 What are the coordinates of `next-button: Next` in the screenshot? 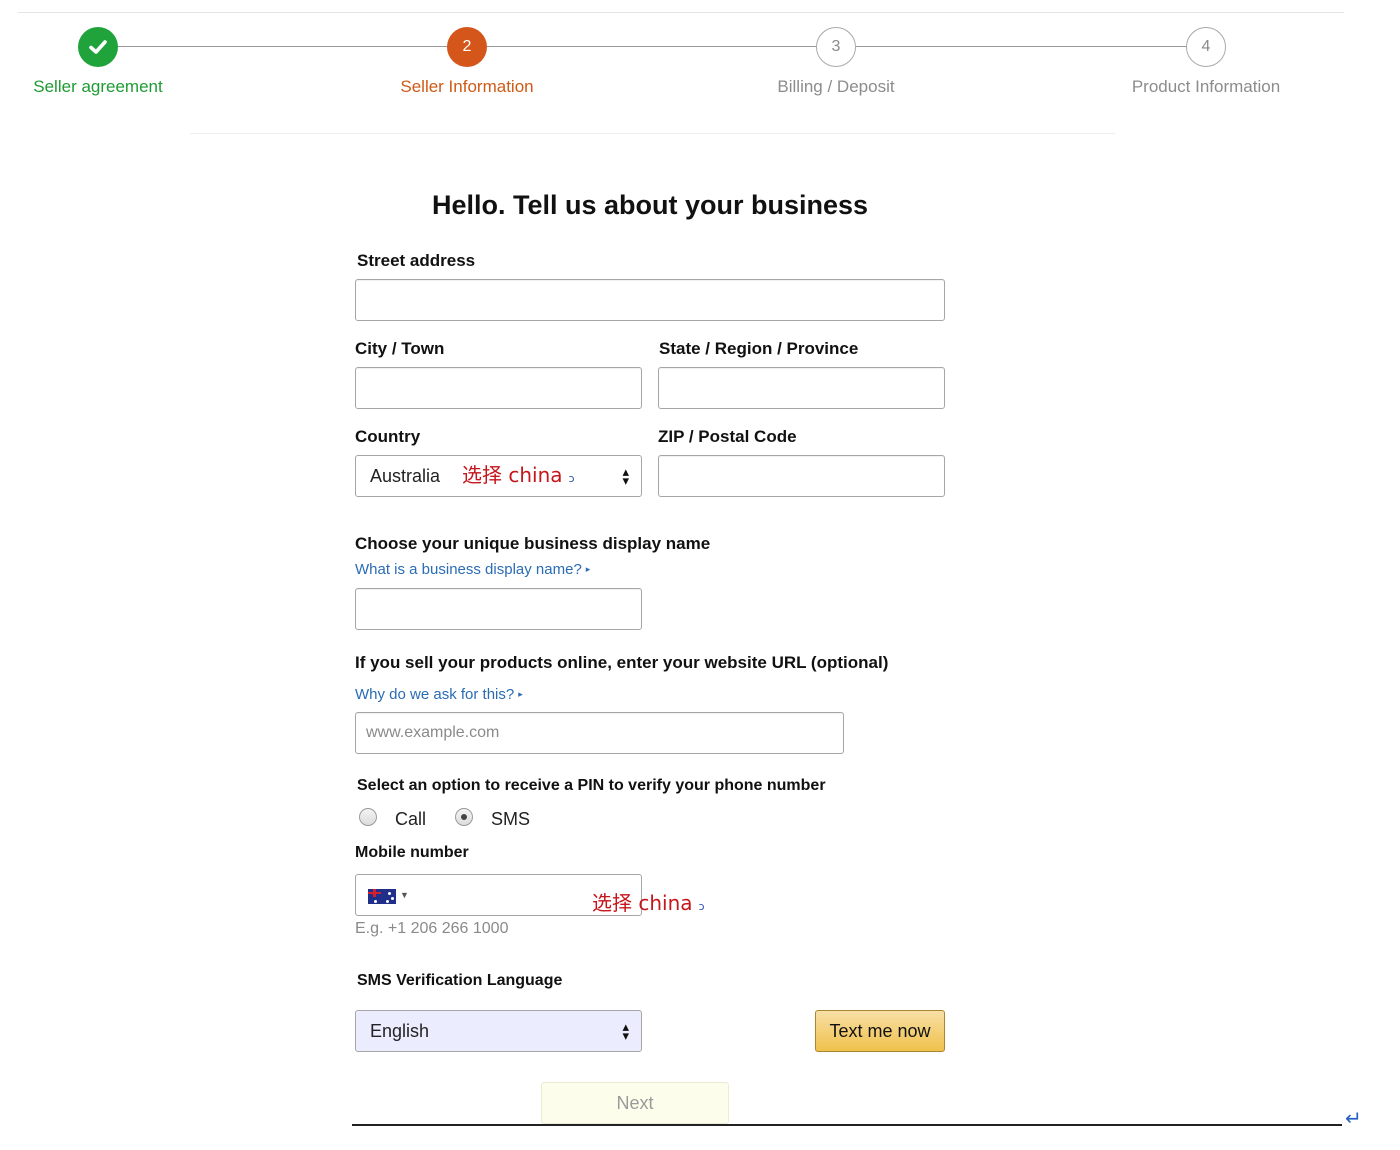 It's located at (635, 1103).